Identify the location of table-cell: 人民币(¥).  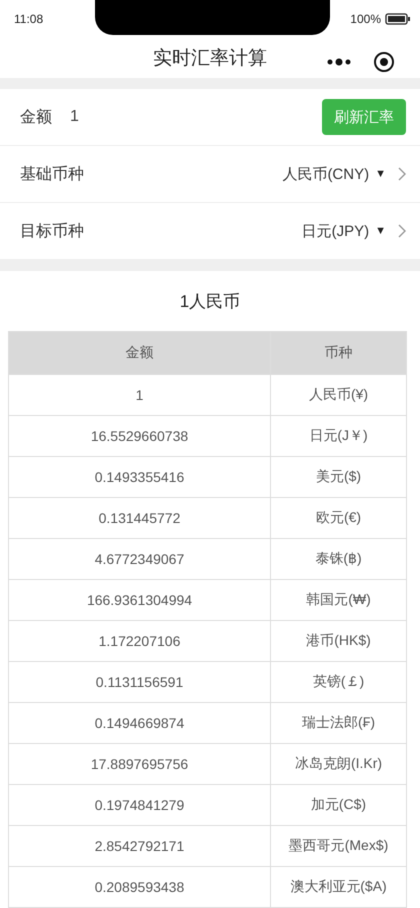
(338, 395).